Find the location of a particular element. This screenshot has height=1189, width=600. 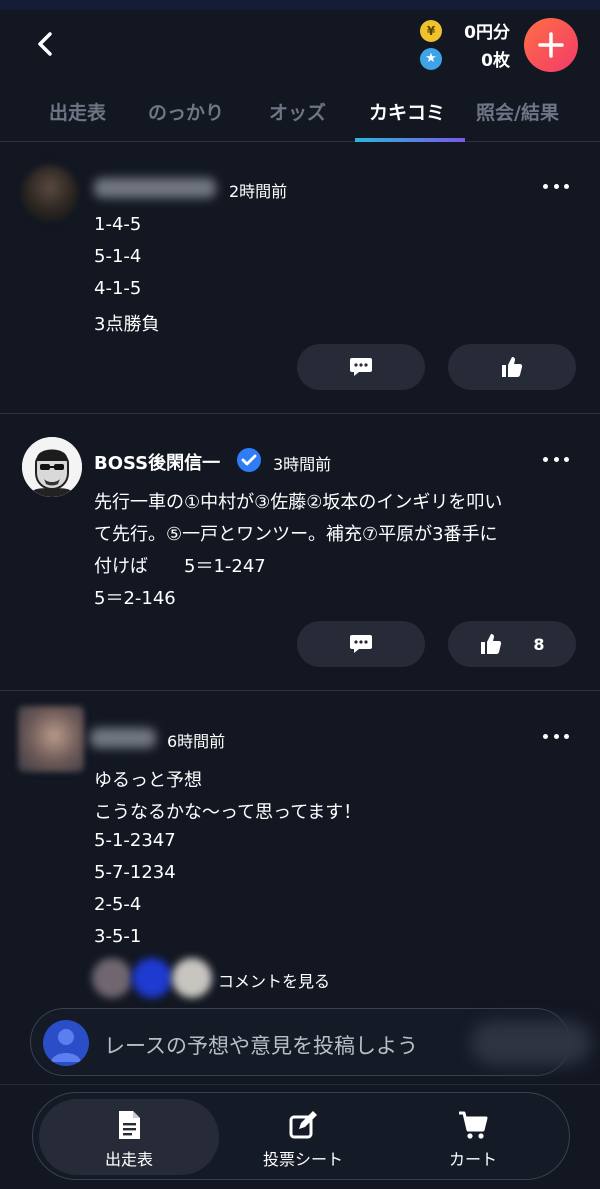

tab-kakikomi: カキコミ is located at coordinates (407, 111).